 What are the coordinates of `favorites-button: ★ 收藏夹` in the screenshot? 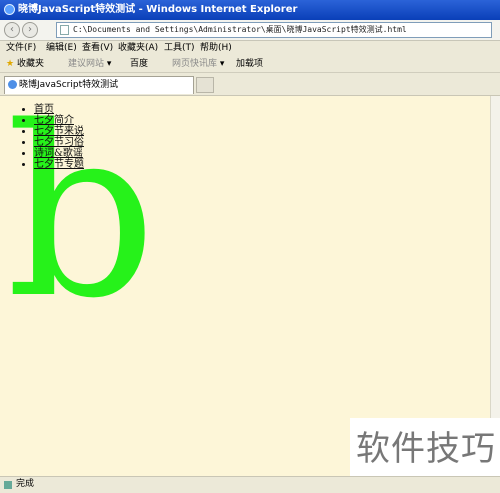 It's located at (25, 64).